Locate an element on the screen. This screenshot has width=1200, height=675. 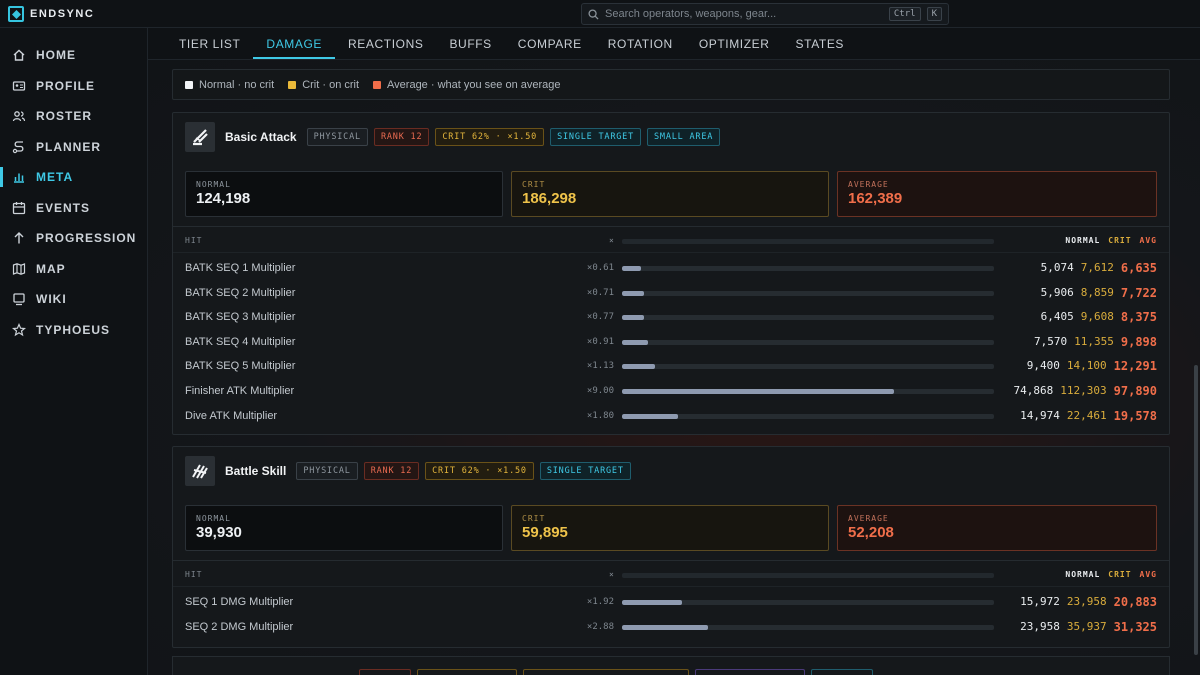
sidebar-item-meta: META is located at coordinates (73, 177).